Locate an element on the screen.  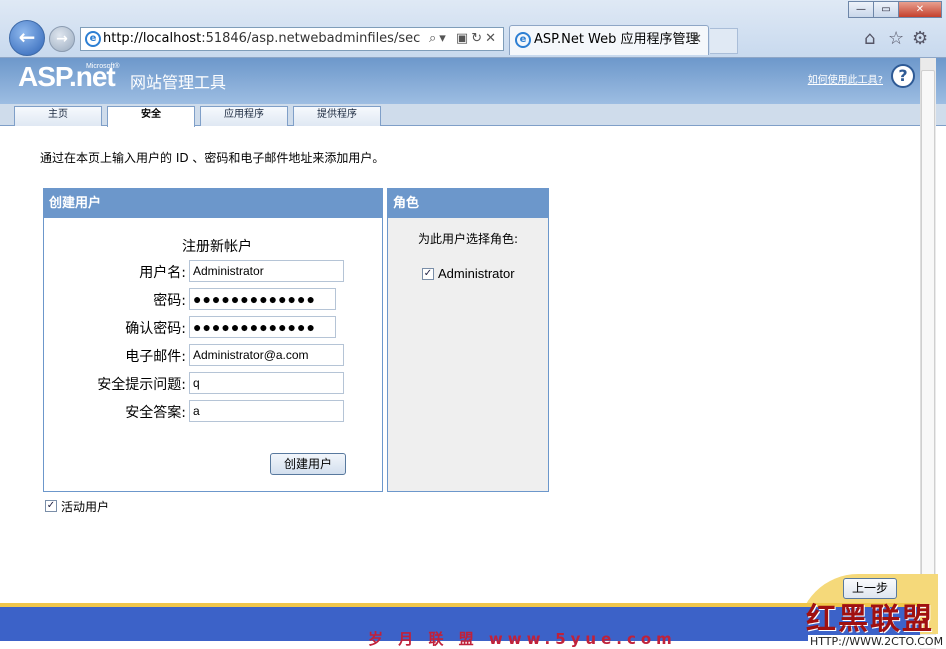
question-label: 安全提示问题: is located at coordinates (141, 385).